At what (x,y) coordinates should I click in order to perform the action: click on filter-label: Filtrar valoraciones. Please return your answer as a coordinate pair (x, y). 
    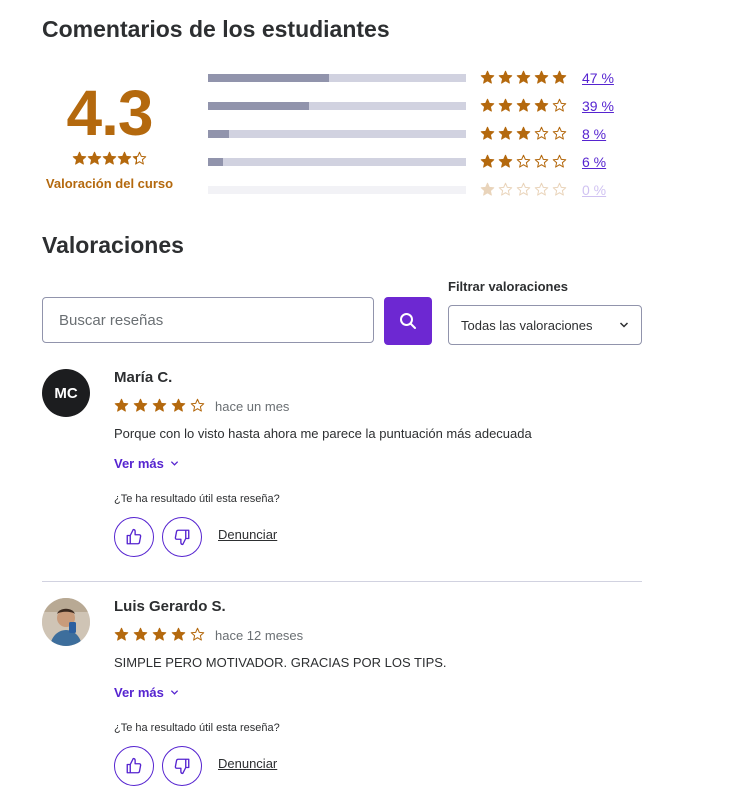
    Looking at the image, I should click on (508, 286).